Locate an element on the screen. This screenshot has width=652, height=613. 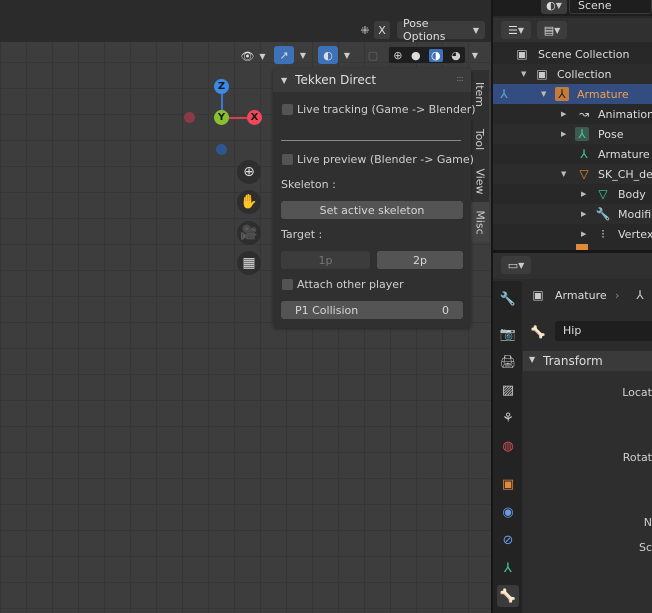
outliner-row-armature: ⅄ ▼ ⅄ Armature is located at coordinates (572, 94).